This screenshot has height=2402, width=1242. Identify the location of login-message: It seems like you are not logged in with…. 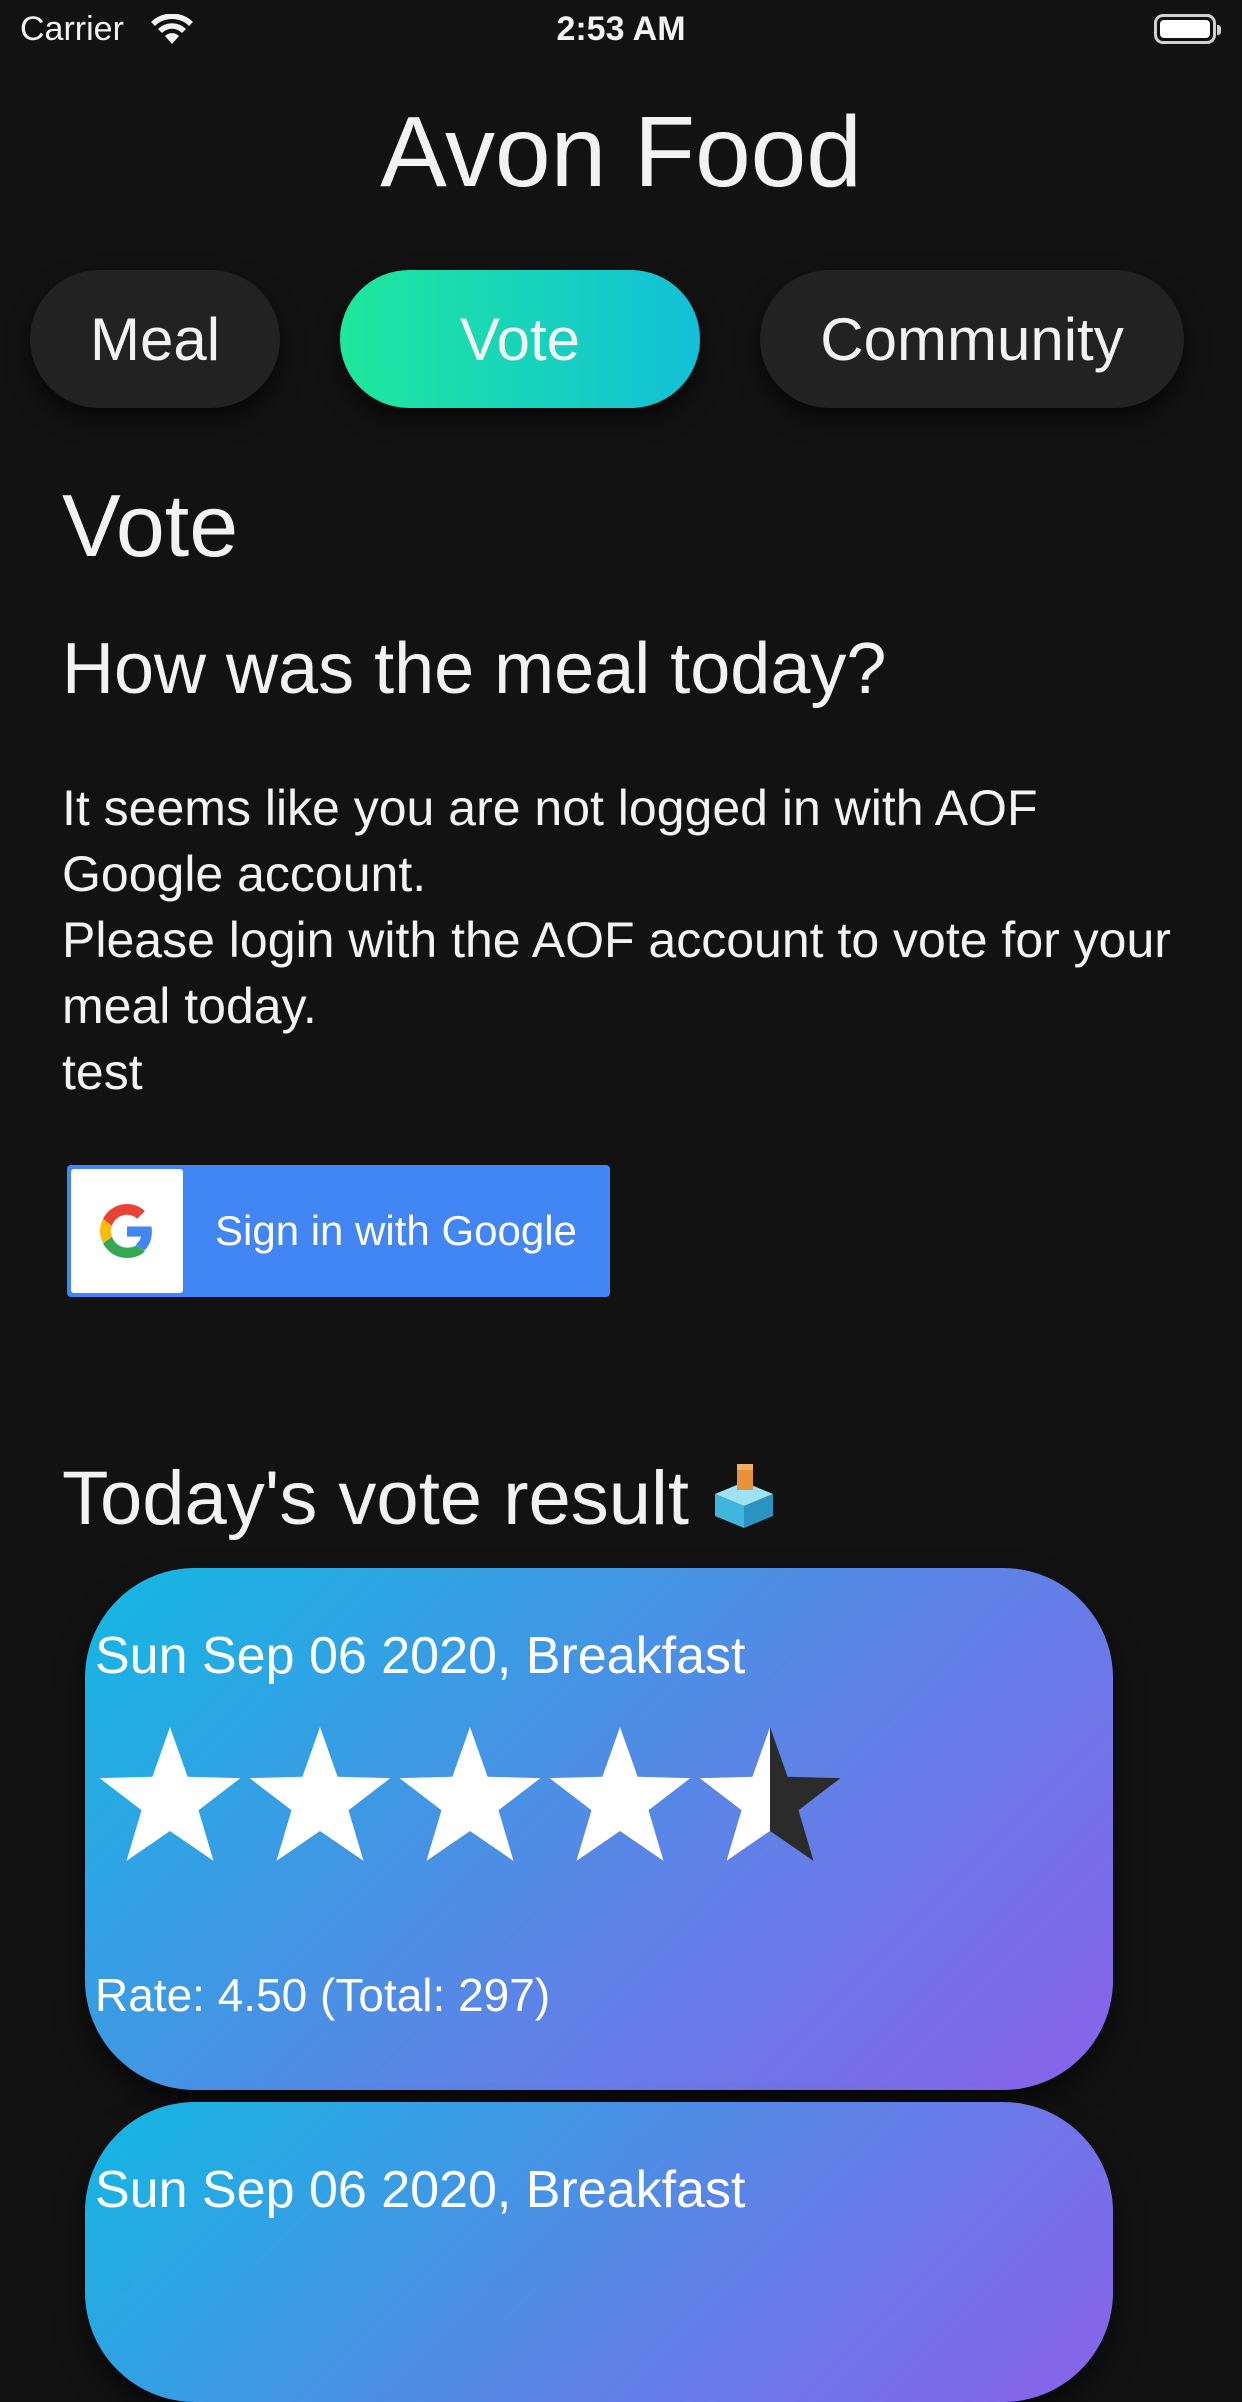
(616, 940).